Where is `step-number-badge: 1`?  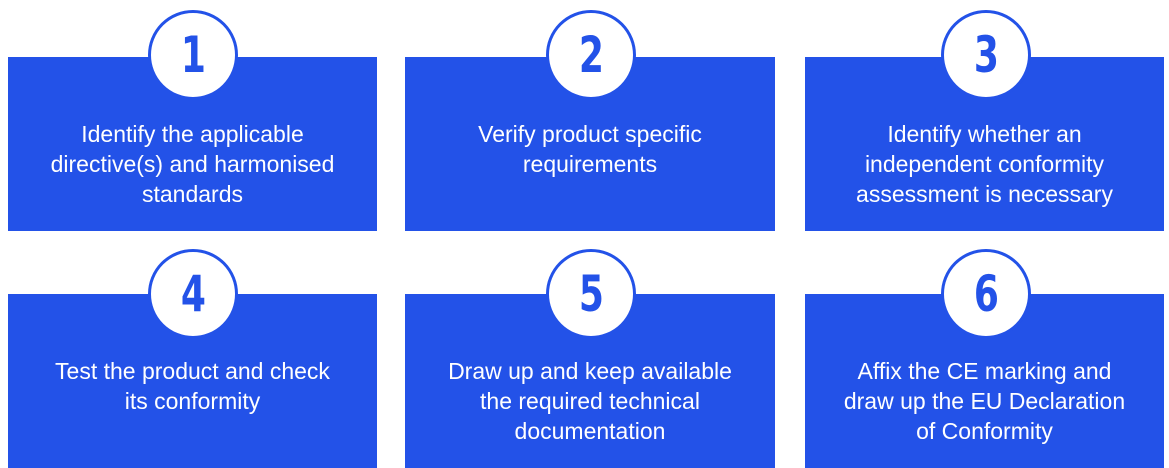 step-number-badge: 1 is located at coordinates (193, 55).